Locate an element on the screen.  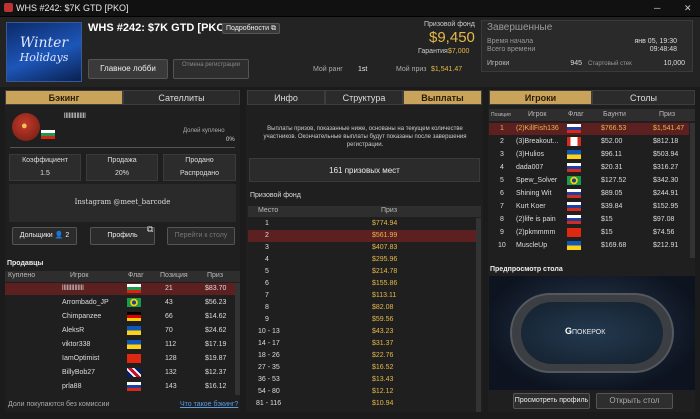
what-is-backing-link: Что такое бэкинг? is located at coordinates (209, 404).